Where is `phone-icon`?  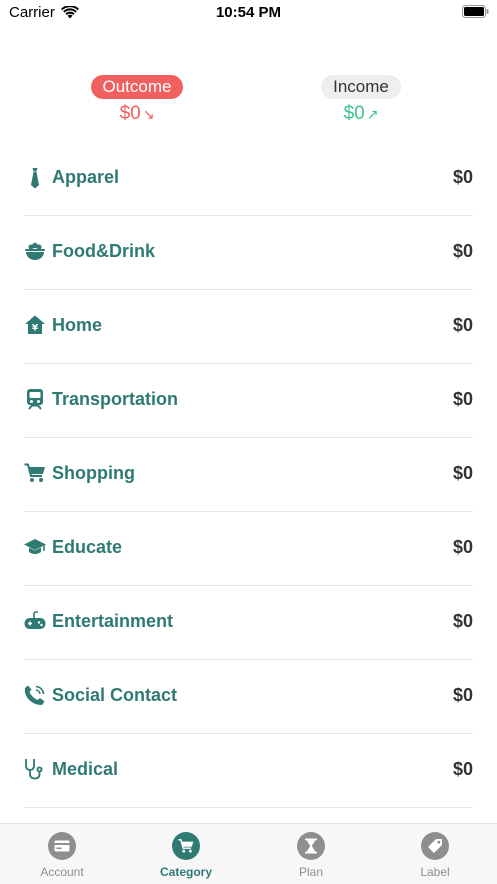
phone-icon is located at coordinates (34, 695).